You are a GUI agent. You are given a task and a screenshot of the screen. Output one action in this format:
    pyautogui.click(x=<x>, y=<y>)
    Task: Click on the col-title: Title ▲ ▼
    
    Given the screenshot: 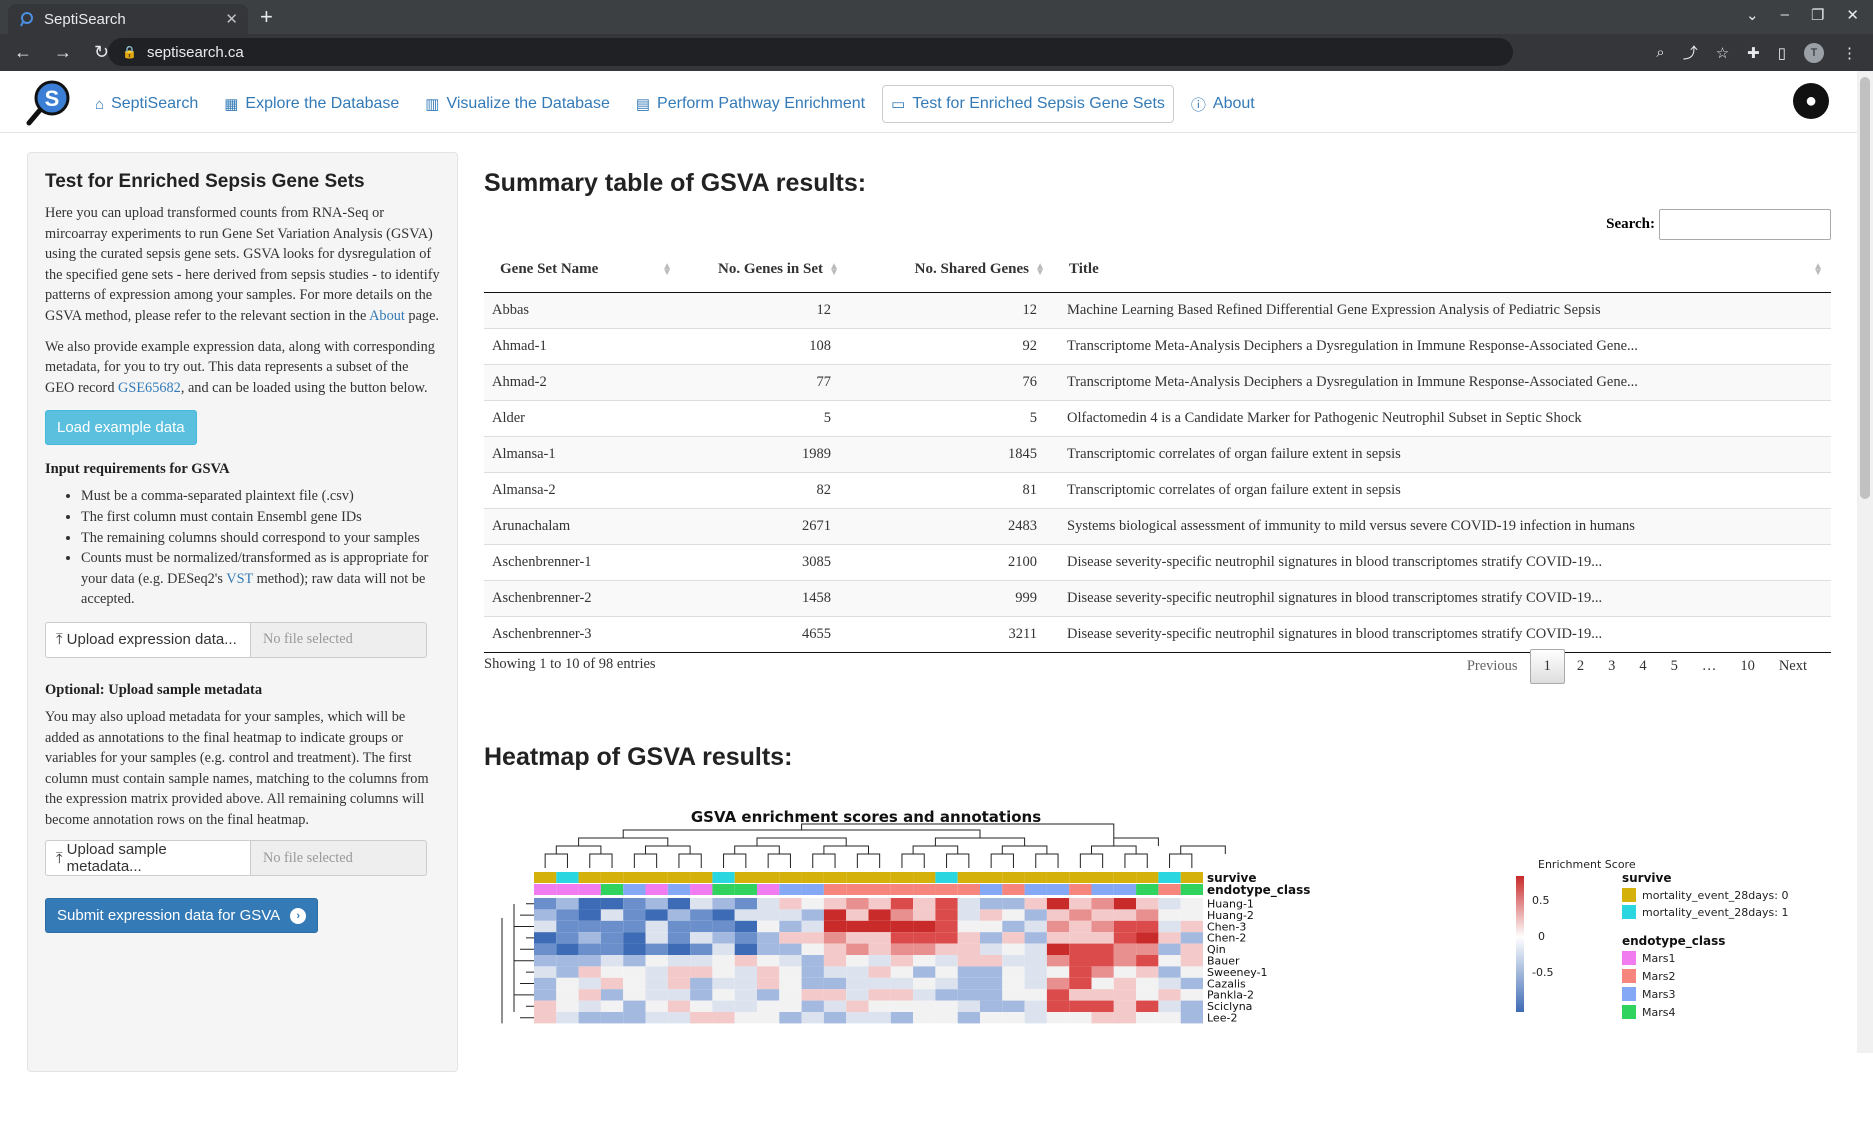 What is the action you would take?
    pyautogui.click(x=1442, y=270)
    